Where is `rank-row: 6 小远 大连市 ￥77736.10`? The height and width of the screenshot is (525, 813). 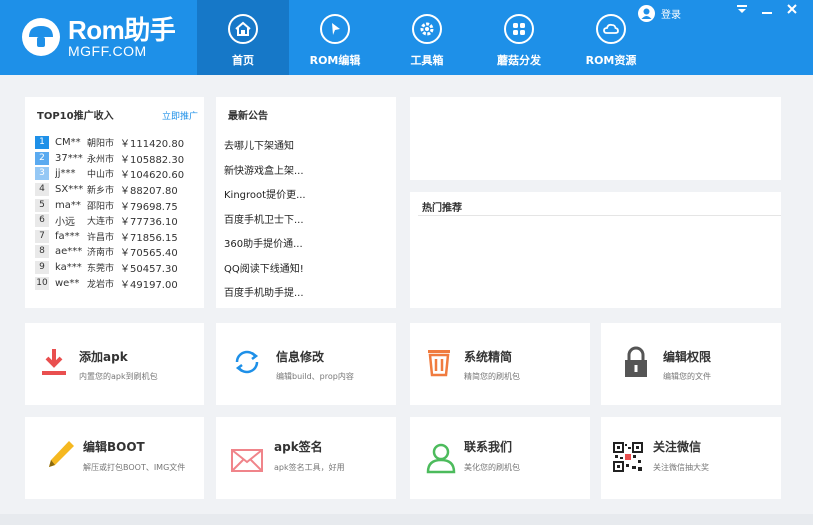
rank-row: 6 小远 大连市 ￥77736.10 is located at coordinates (125, 221).